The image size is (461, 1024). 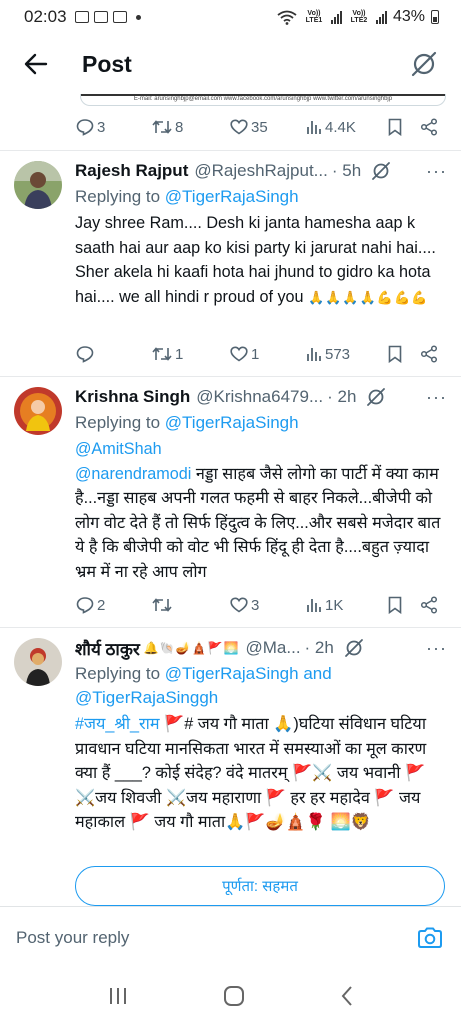 What do you see at coordinates (118, 996) in the screenshot?
I see `recent-apps-icon` at bounding box center [118, 996].